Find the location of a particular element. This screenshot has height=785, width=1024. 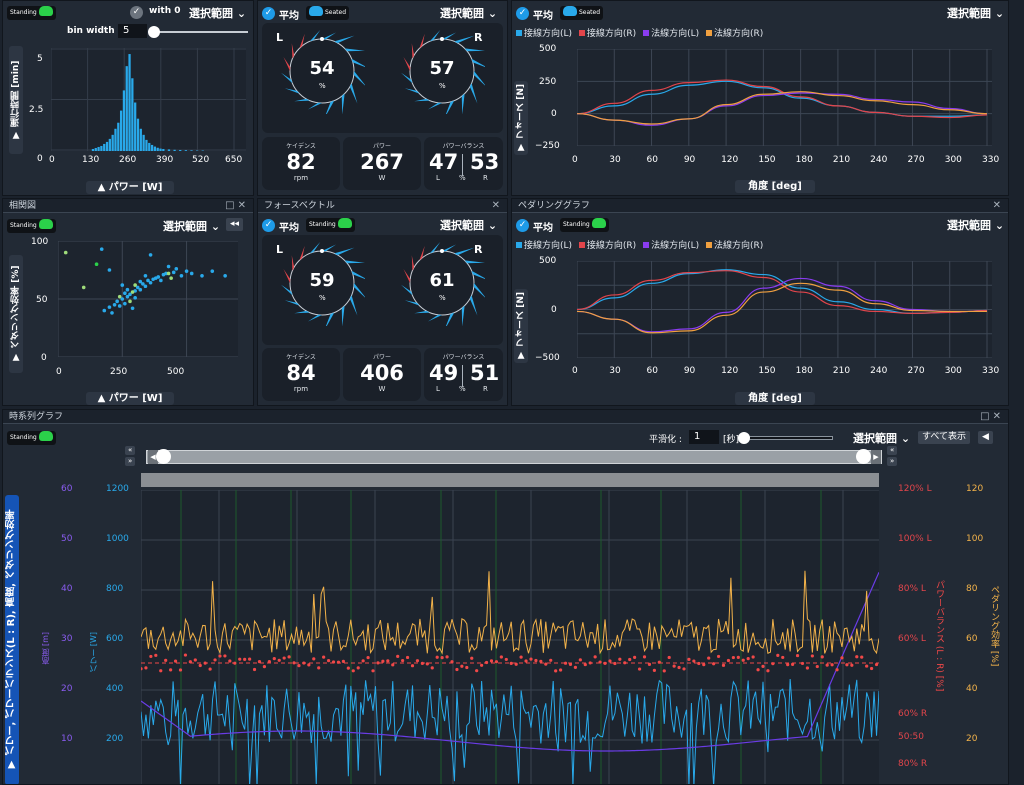

with0-checkbox: ✓ is located at coordinates (136, 12).